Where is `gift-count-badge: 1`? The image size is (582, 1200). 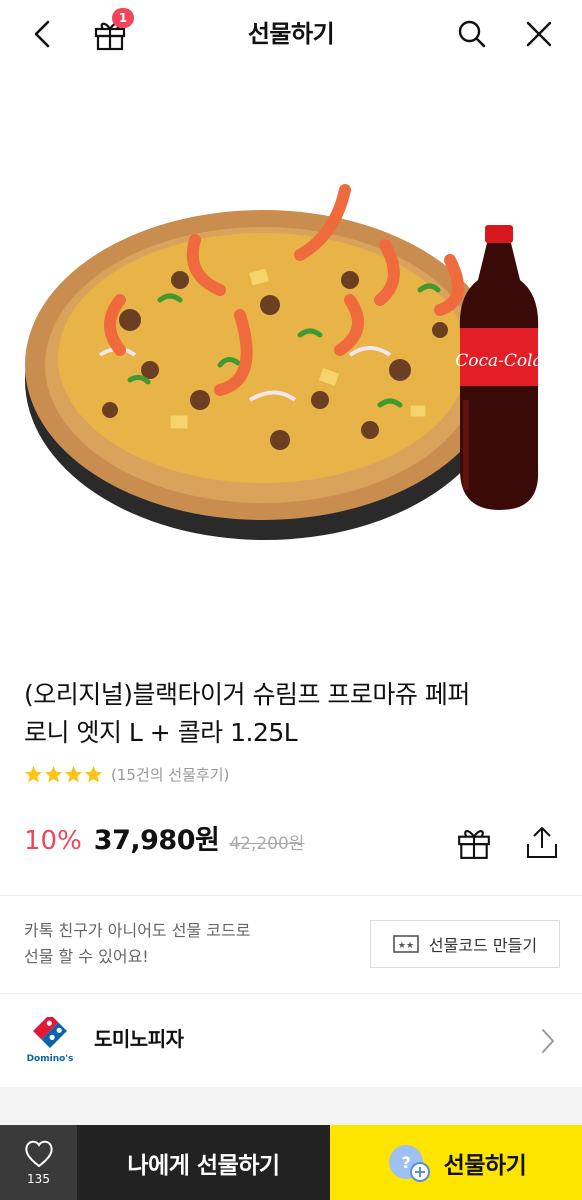
gift-count-badge: 1 is located at coordinates (123, 18).